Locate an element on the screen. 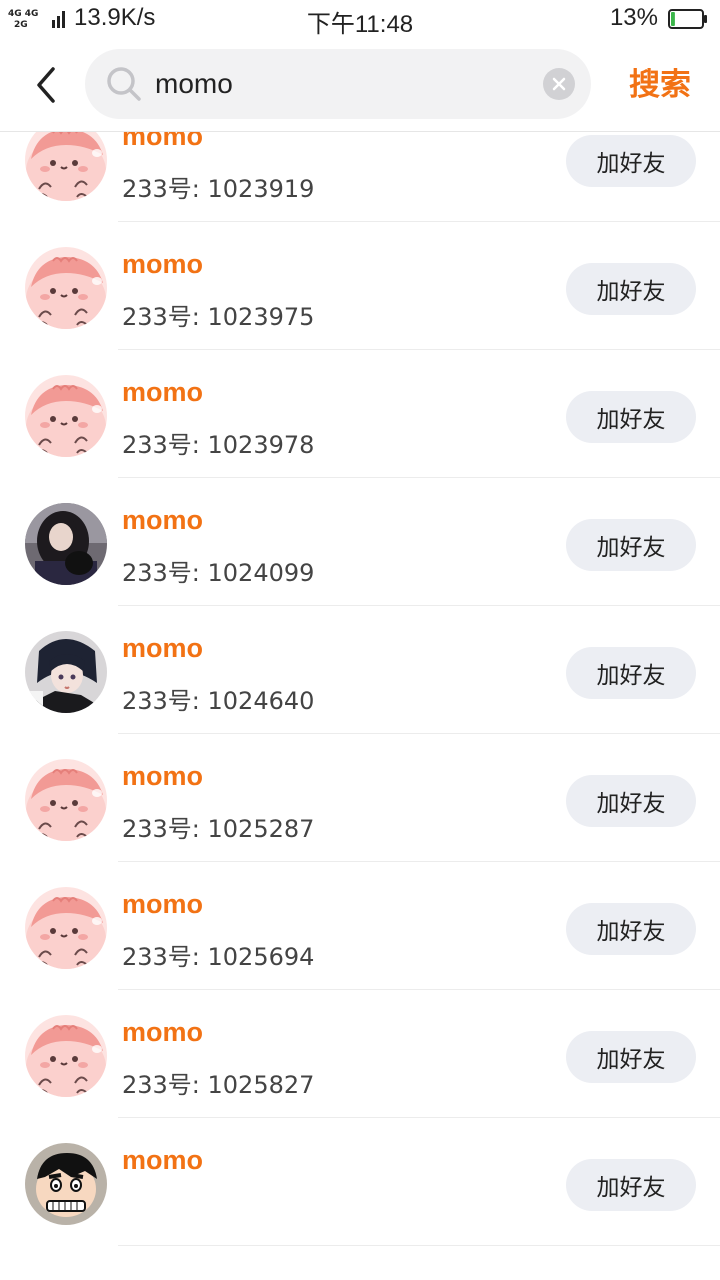 The height and width of the screenshot is (1280, 720). battery-percent: 13% is located at coordinates (633, 17).